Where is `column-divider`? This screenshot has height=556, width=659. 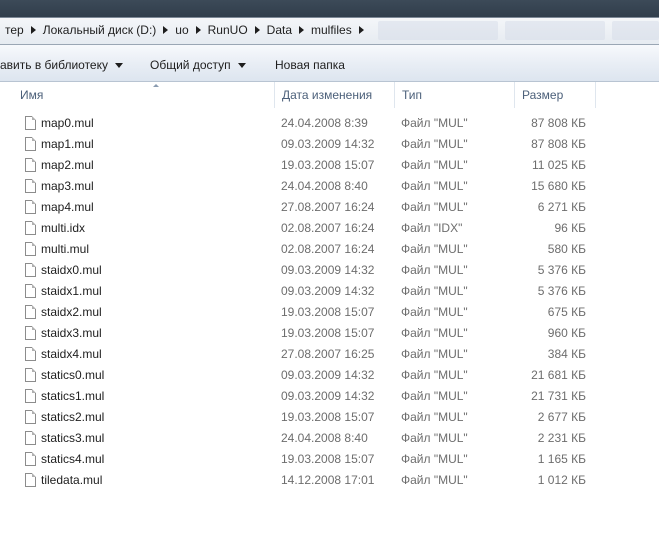
column-divider is located at coordinates (595, 95).